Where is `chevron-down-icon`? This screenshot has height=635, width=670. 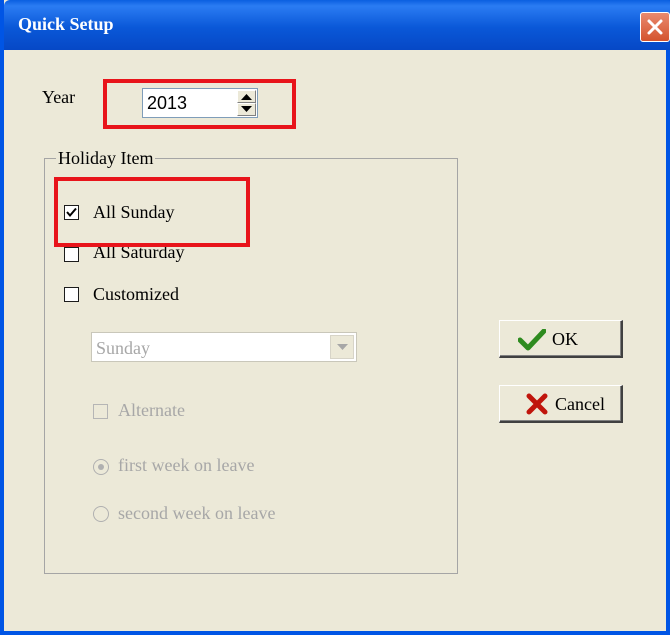 chevron-down-icon is located at coordinates (342, 347).